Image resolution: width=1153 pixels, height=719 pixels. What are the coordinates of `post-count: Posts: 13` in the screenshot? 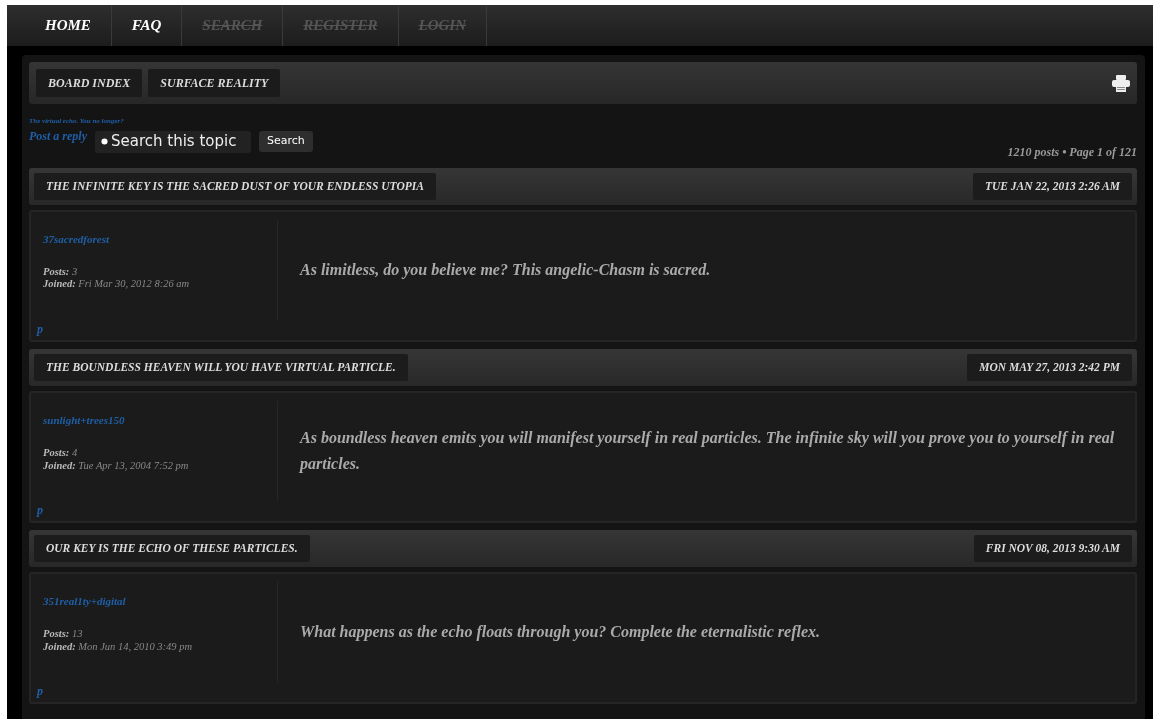 It's located at (63, 634).